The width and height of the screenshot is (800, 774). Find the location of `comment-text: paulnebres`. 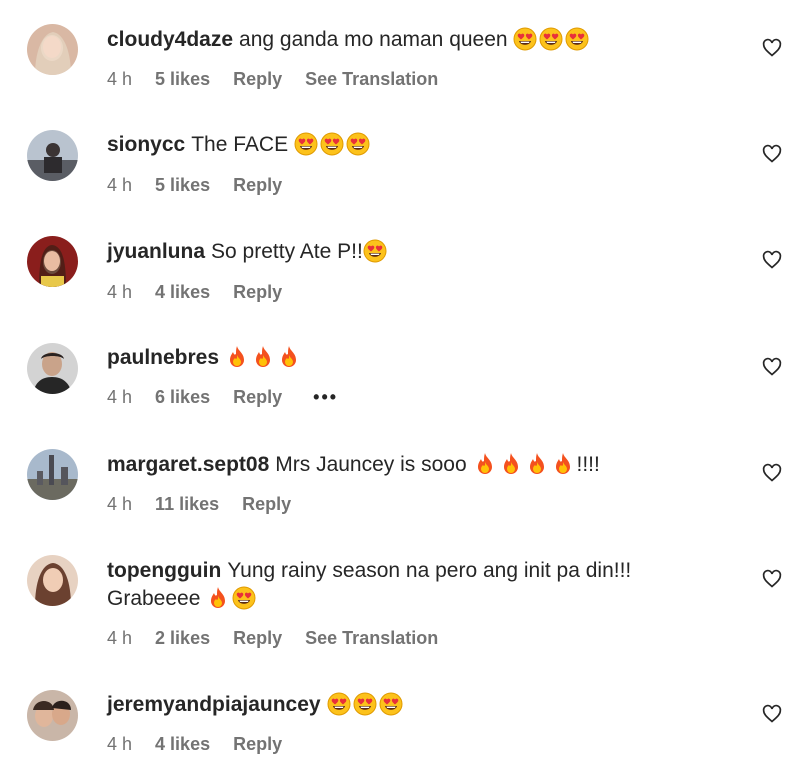

comment-text: paulnebres is located at coordinates (407, 358).